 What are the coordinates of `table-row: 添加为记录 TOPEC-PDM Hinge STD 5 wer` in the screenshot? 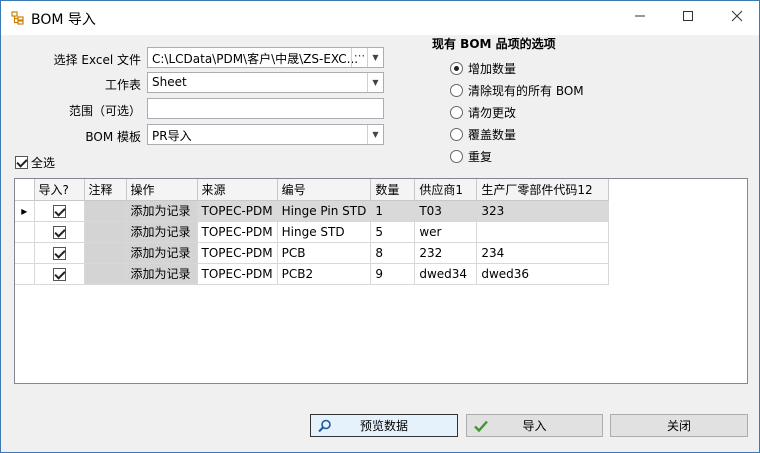 It's located at (312, 232).